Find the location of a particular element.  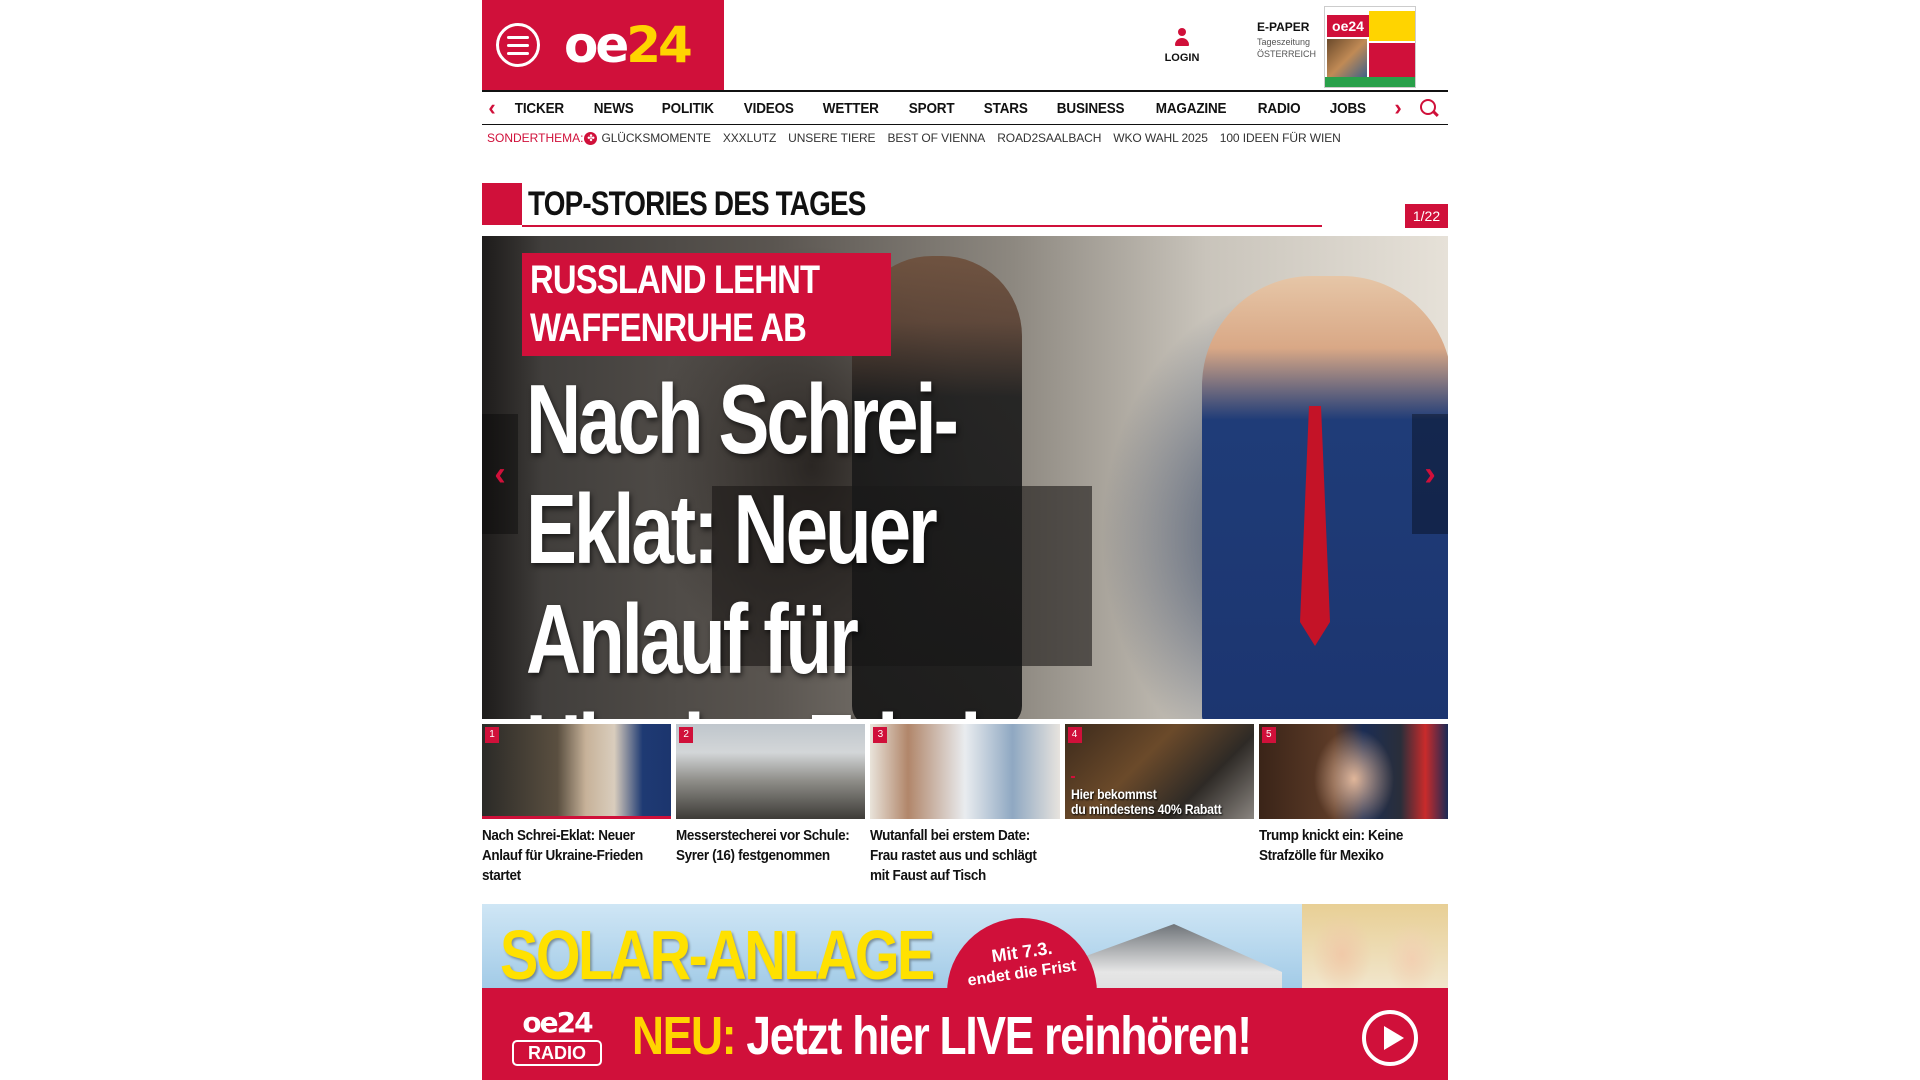

radio-cta: NEU: Jetzt hier LIVE reinhören! is located at coordinates (942, 1036).